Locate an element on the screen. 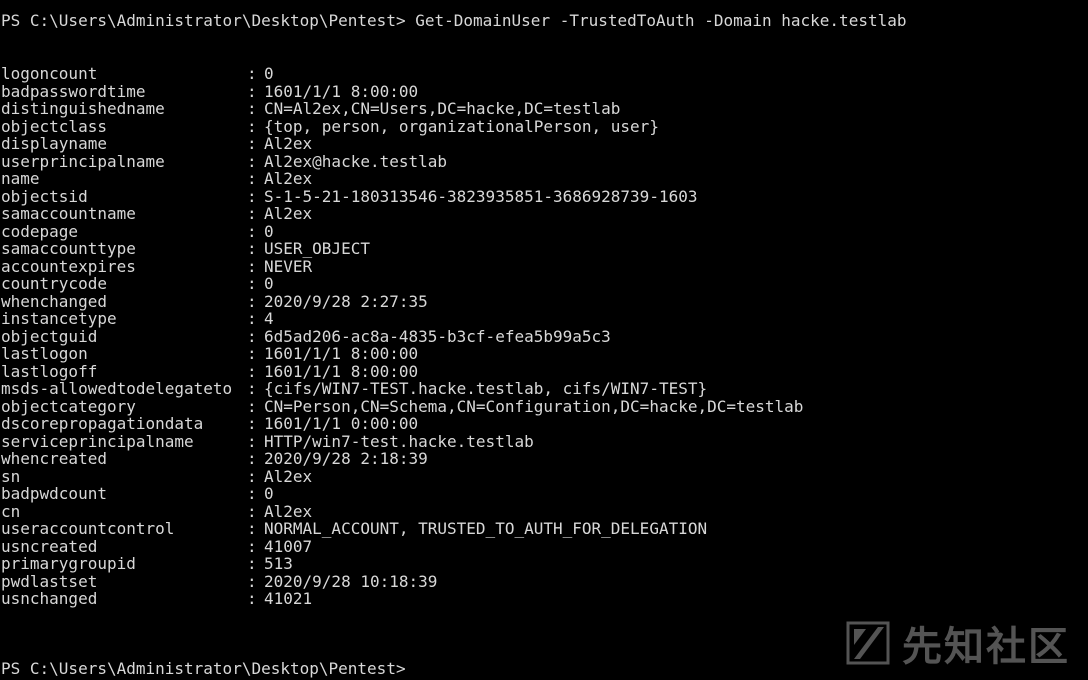 The height and width of the screenshot is (680, 1088). property-key: msds-allowedtodelegateto is located at coordinates (117, 388).